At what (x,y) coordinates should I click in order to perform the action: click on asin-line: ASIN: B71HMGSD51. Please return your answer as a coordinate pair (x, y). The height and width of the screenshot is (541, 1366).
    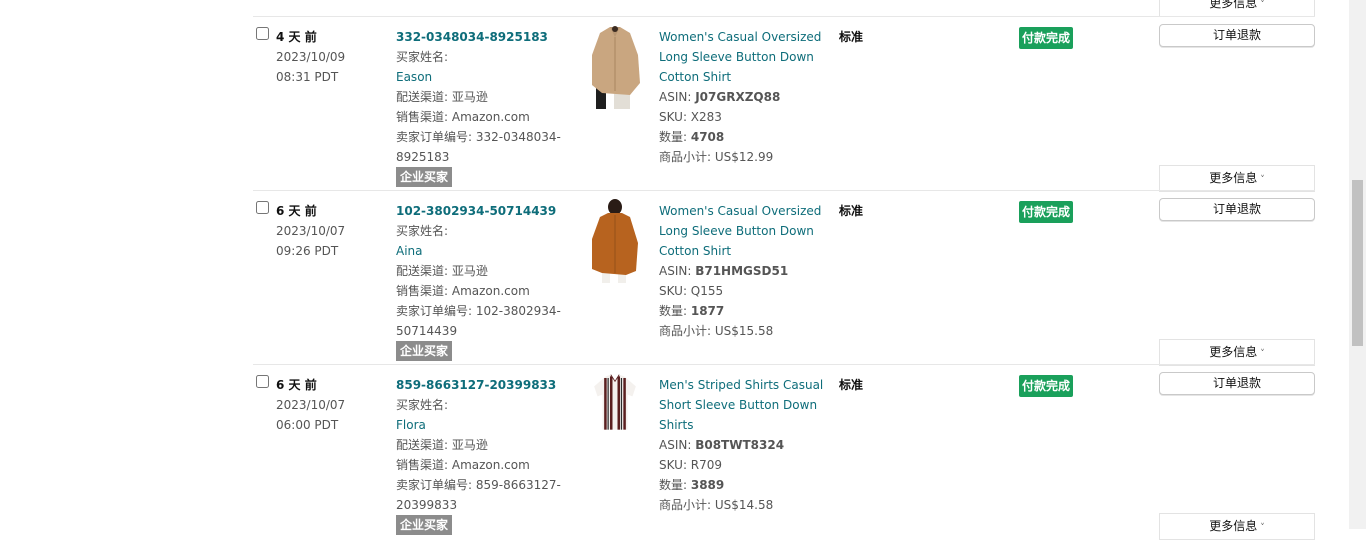
    Looking at the image, I should click on (744, 271).